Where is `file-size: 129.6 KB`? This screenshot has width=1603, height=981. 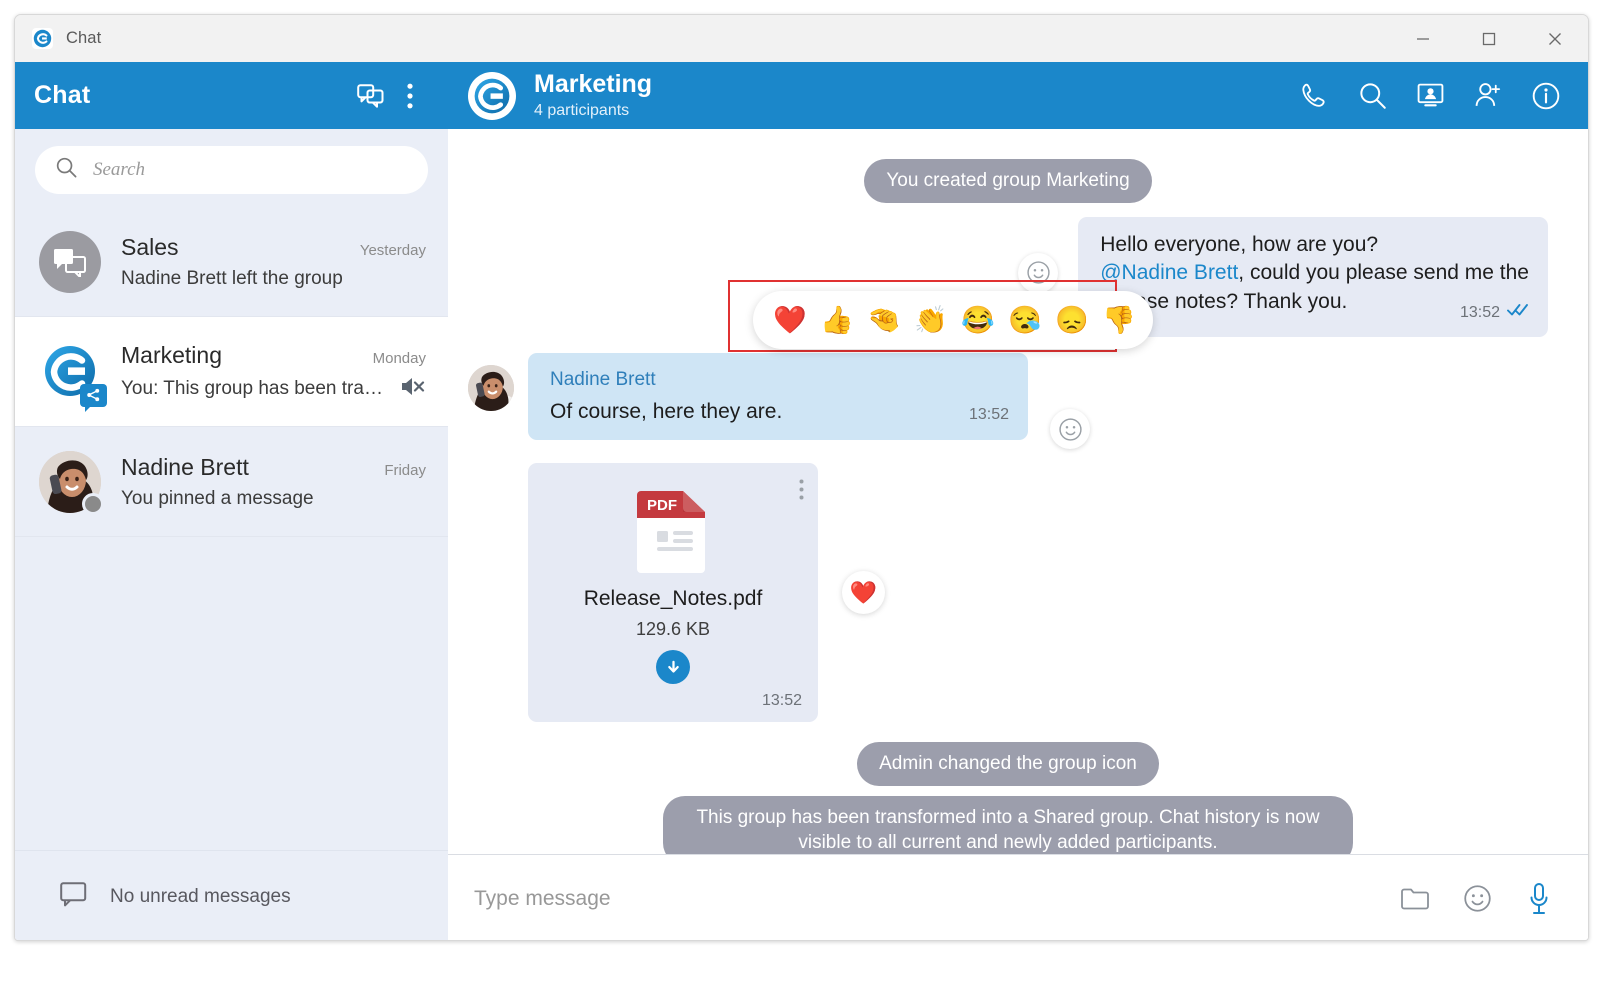
file-size: 129.6 KB is located at coordinates (673, 629).